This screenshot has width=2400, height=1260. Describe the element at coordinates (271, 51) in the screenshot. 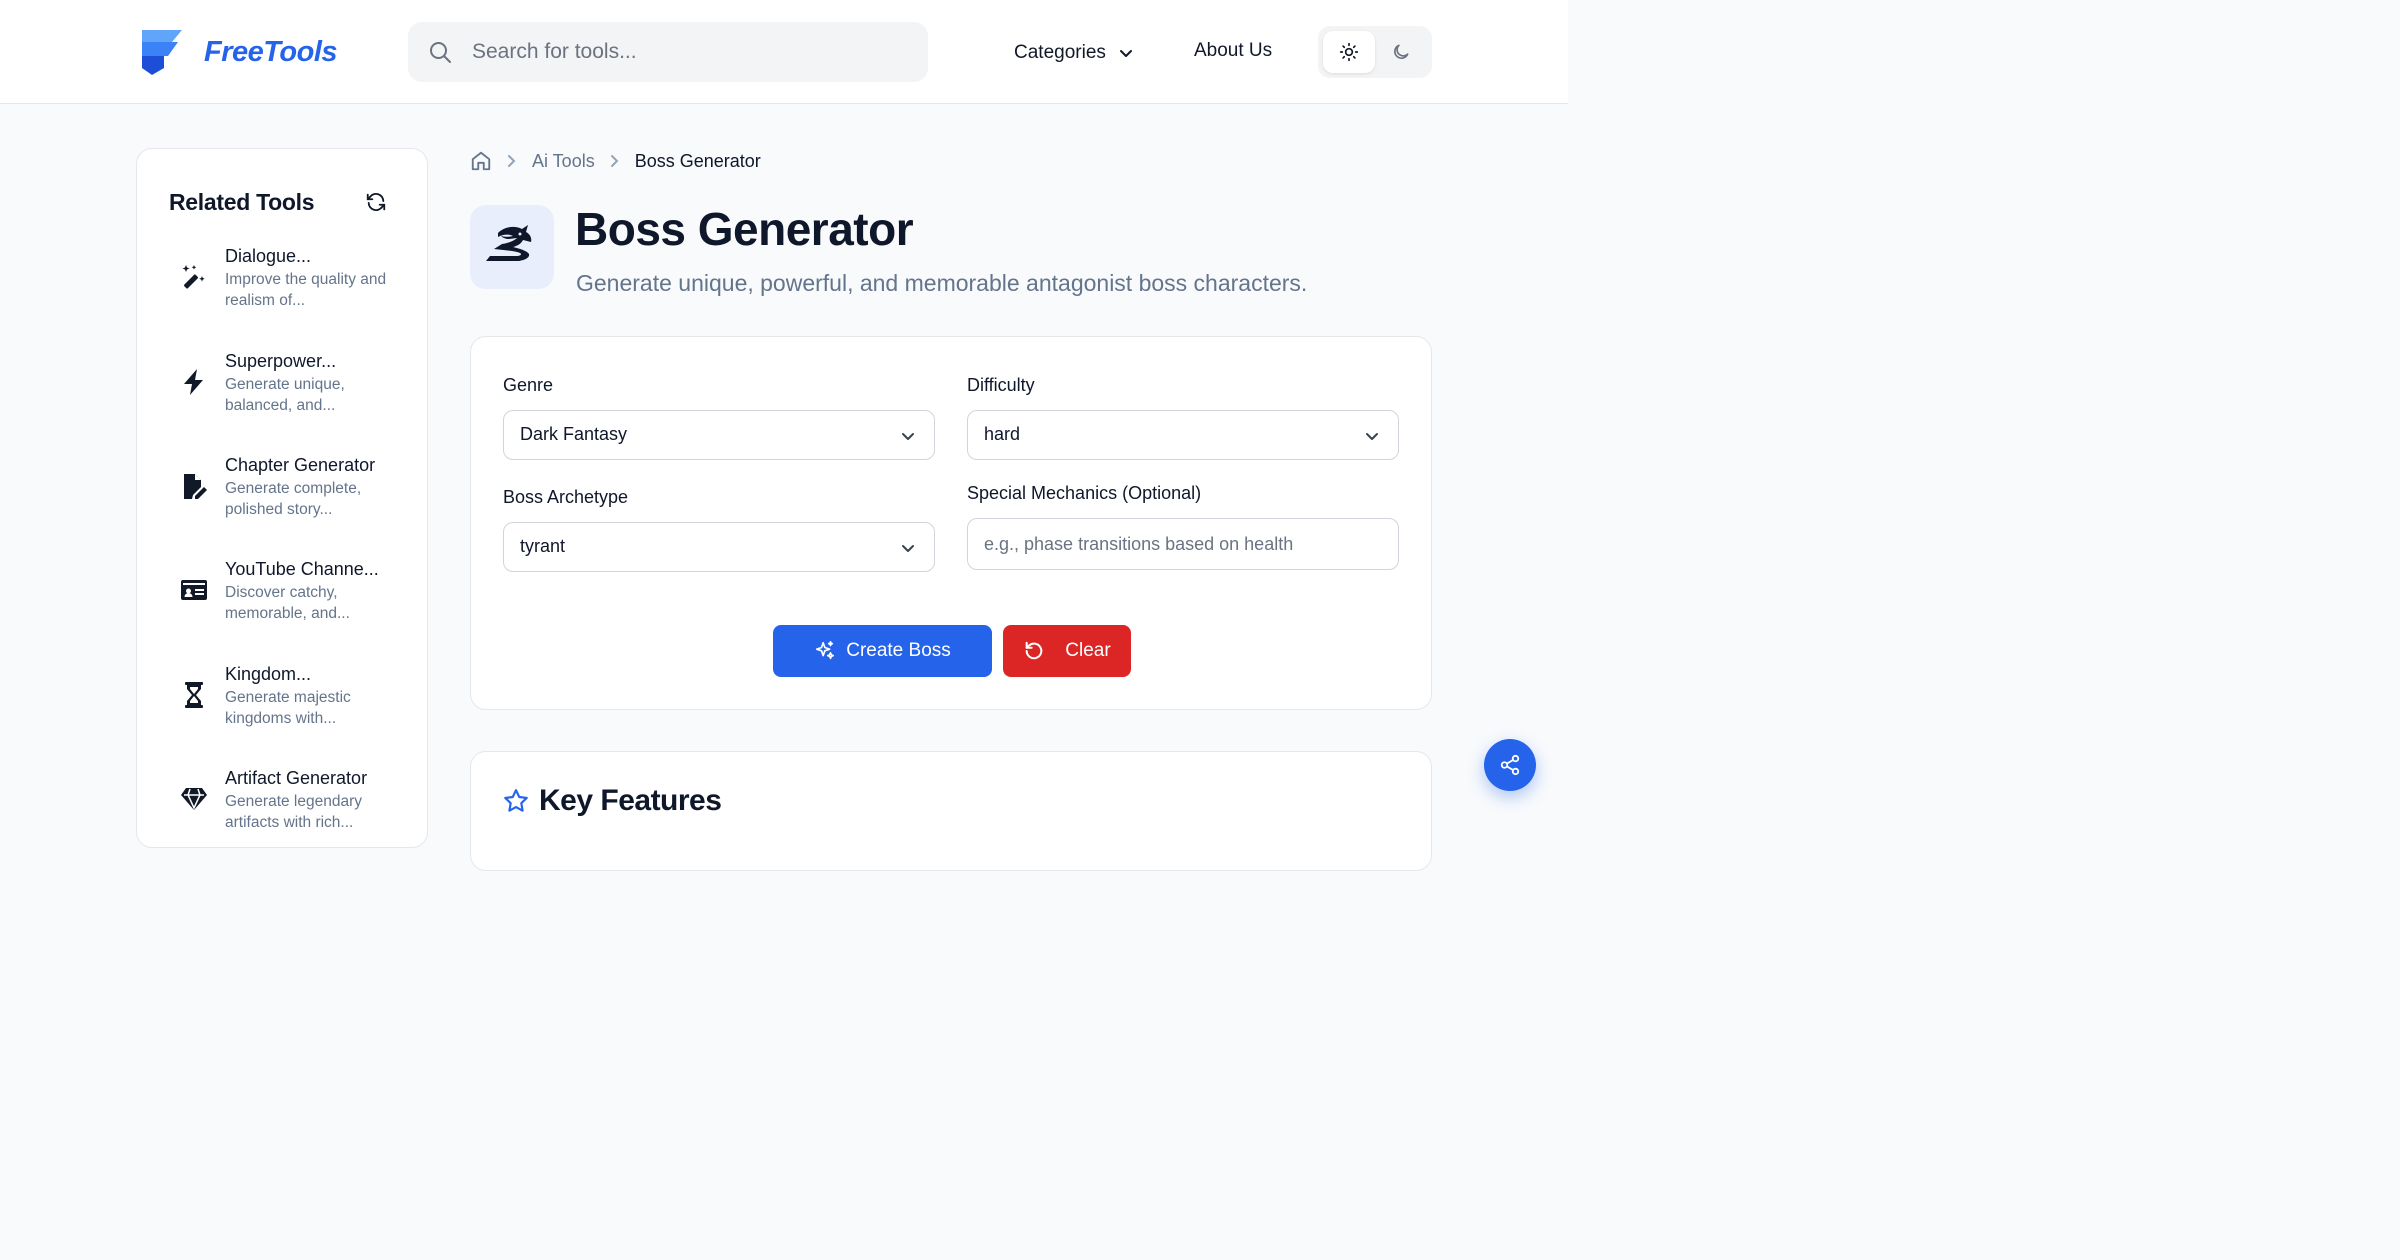

I see `brand-name: FreeTools` at that location.